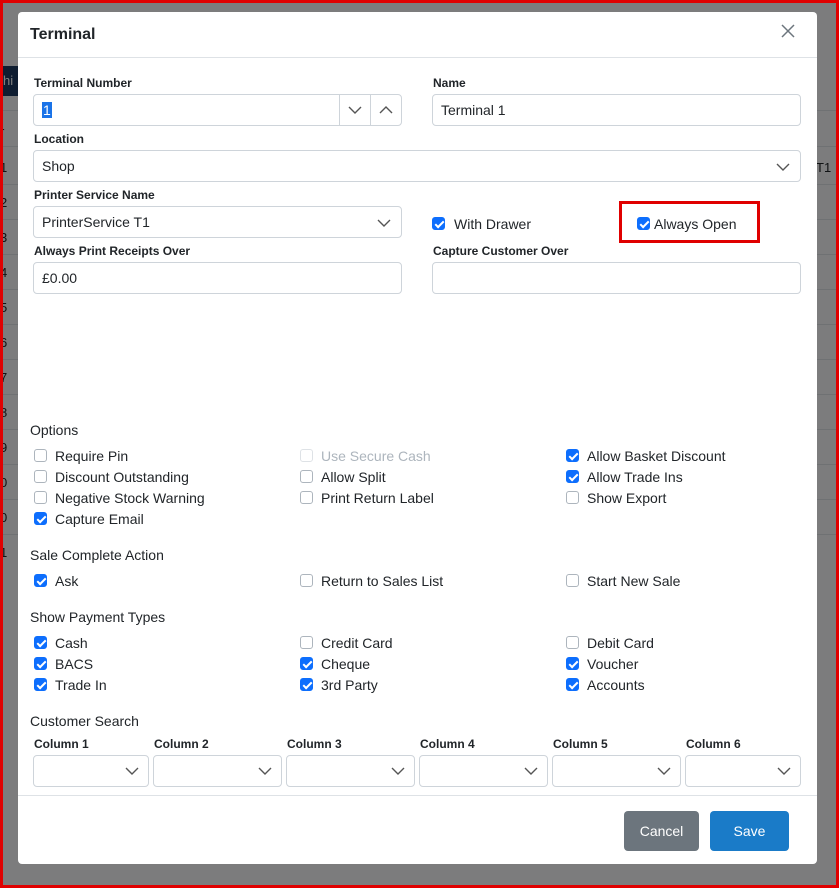 The image size is (839, 888). What do you see at coordinates (627, 498) in the screenshot?
I see `option-label: Show Export` at bounding box center [627, 498].